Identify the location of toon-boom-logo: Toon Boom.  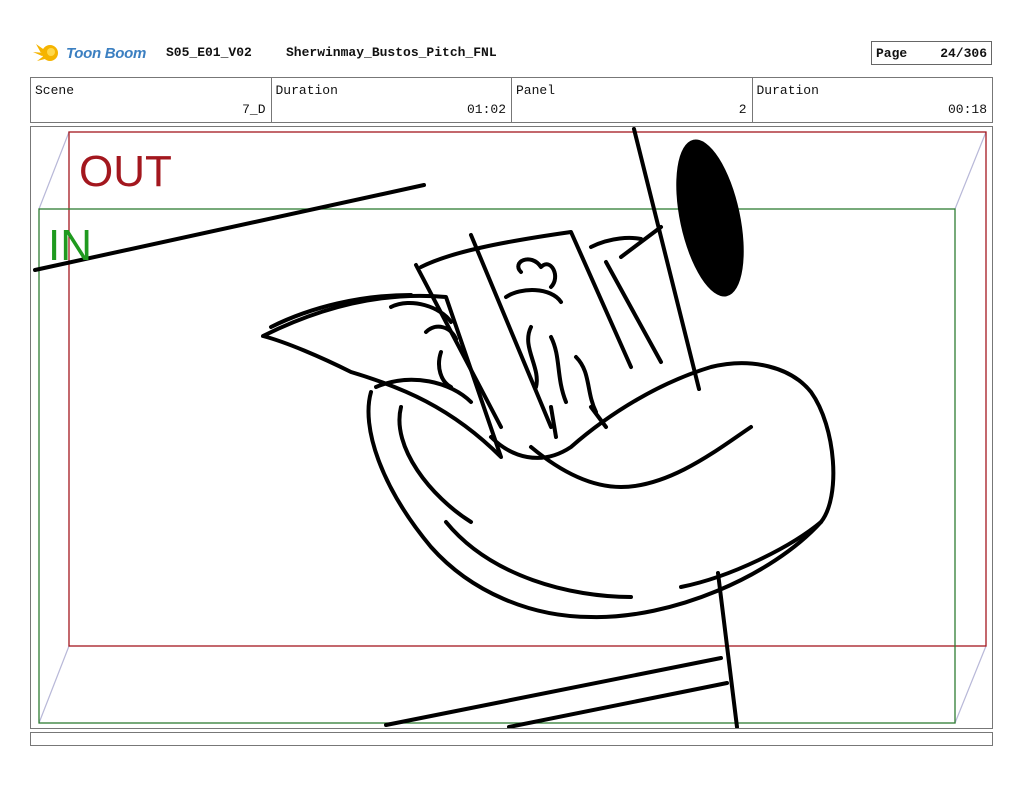
(97, 53).